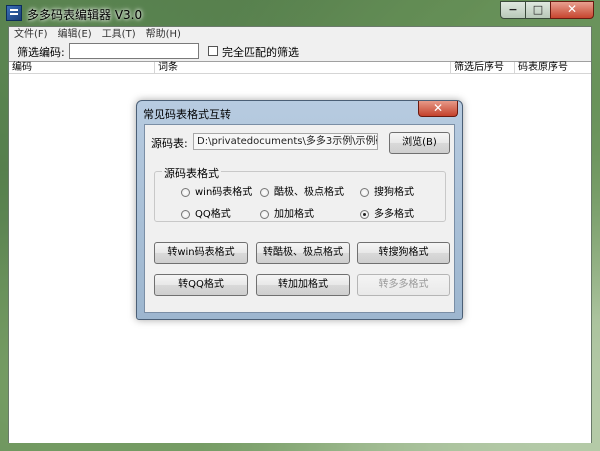 The height and width of the screenshot is (451, 600). I want to click on convert-jiajia-button: 转加加格式, so click(303, 285).